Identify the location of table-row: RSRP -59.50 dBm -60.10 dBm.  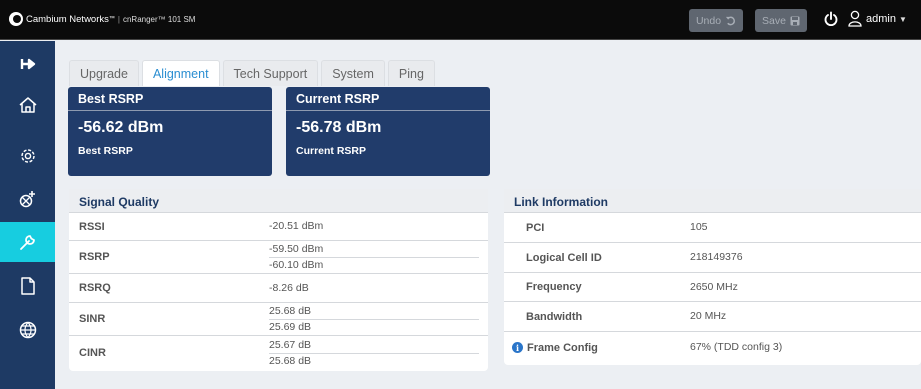
(278, 257).